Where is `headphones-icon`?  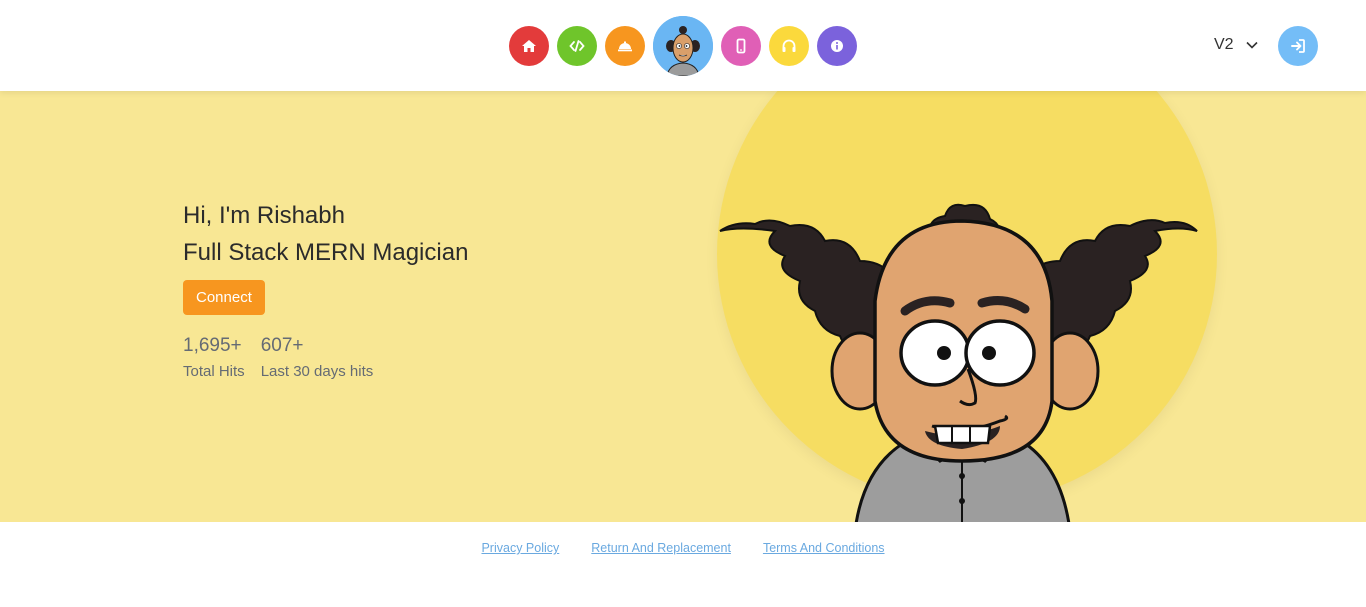 headphones-icon is located at coordinates (789, 45).